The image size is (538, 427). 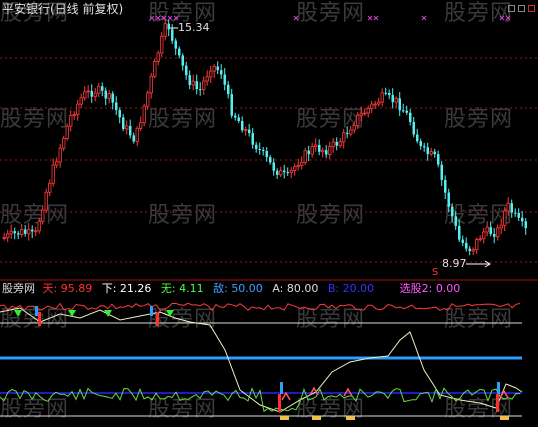 I want to click on indicator-value-xuangu: 0.00, so click(x=448, y=288).